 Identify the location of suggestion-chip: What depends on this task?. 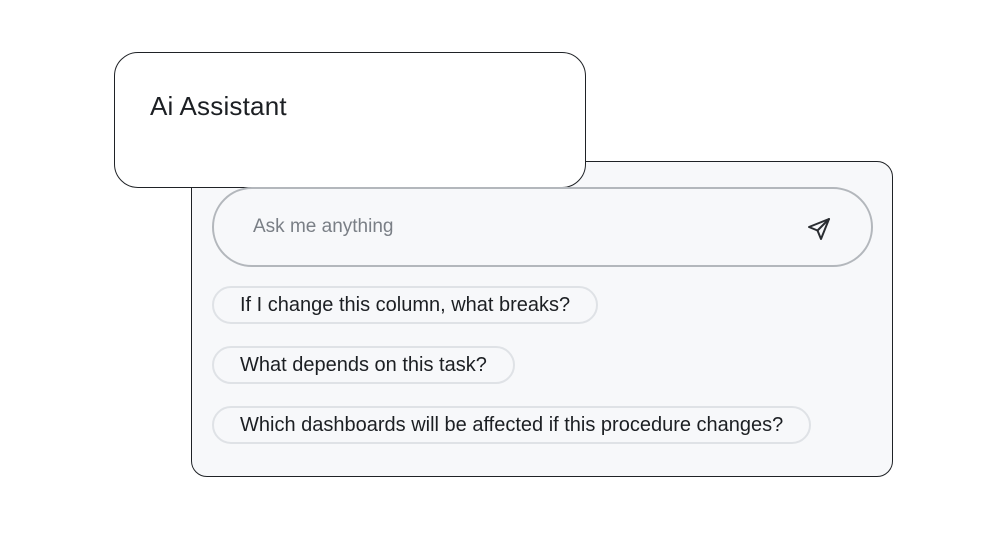
(363, 365).